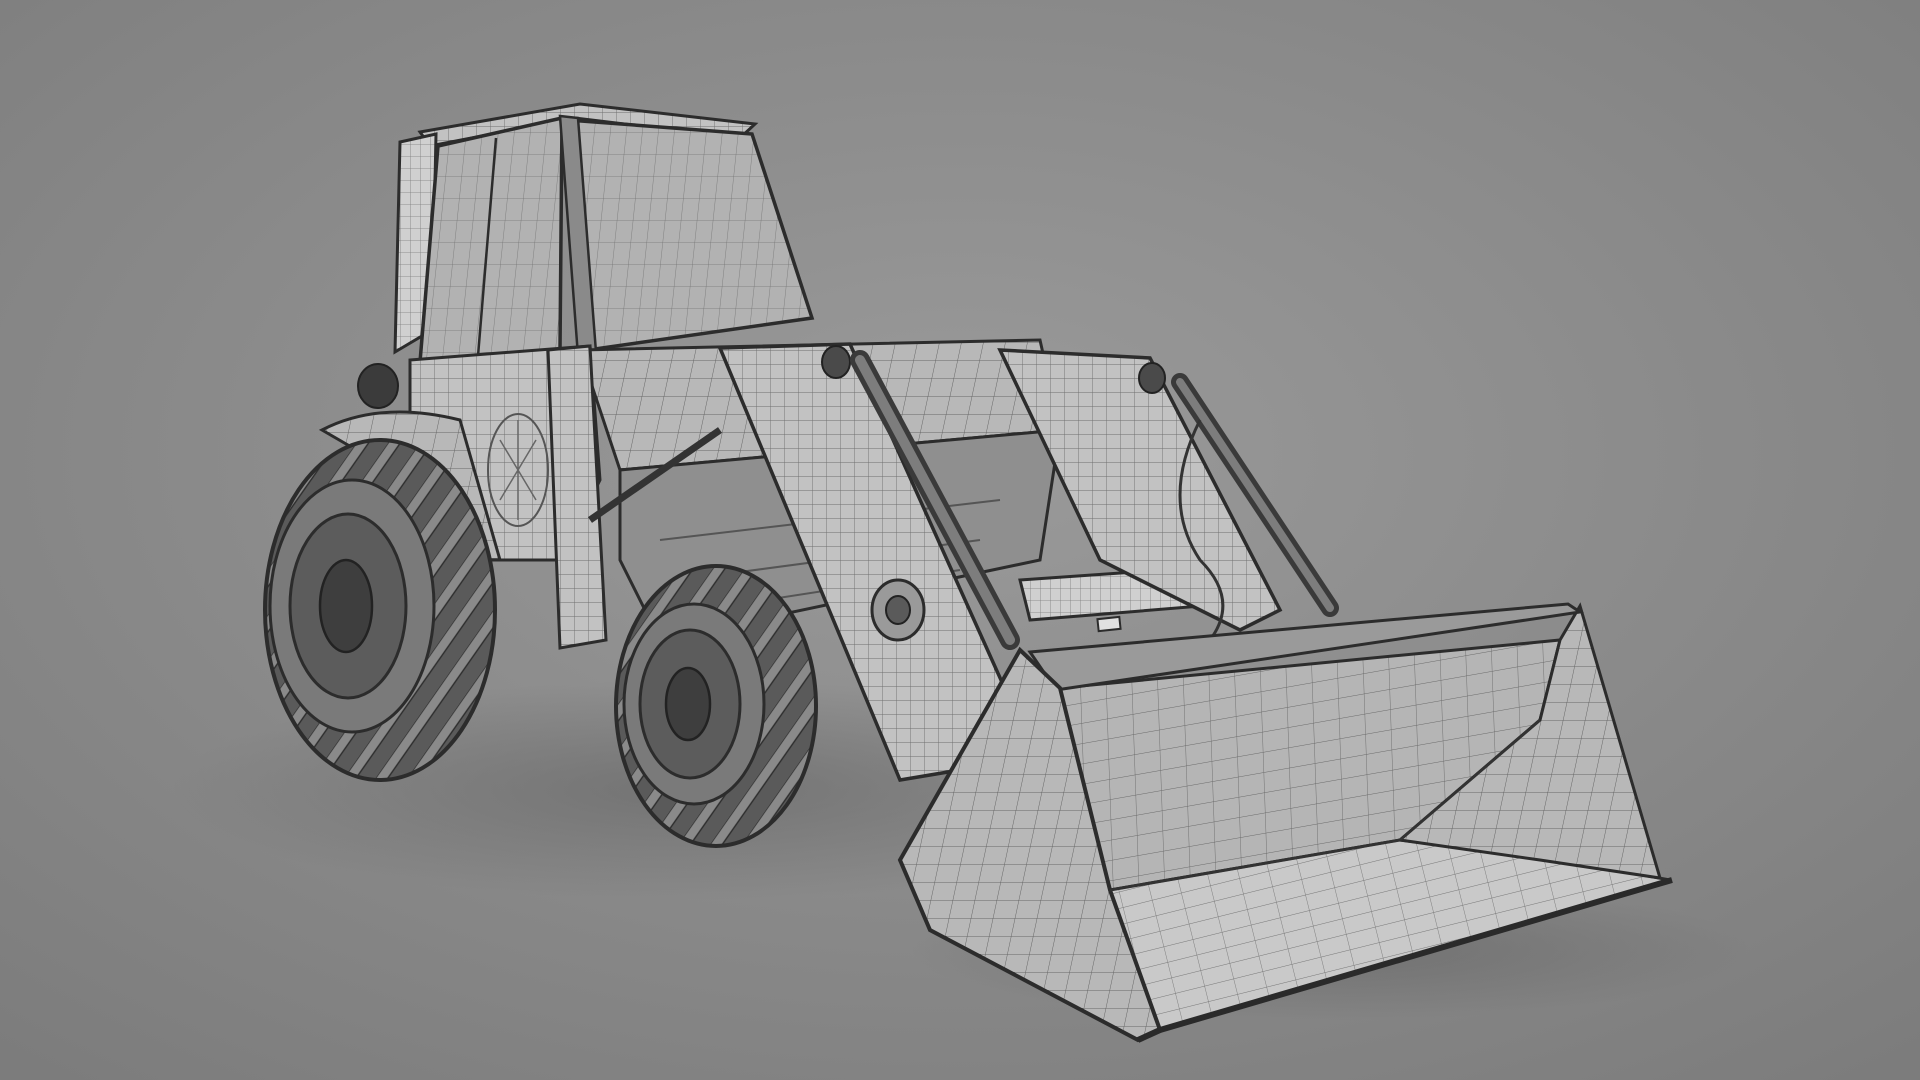  Describe the element at coordinates (378, 386) in the screenshot. I see `side-mirror` at that location.